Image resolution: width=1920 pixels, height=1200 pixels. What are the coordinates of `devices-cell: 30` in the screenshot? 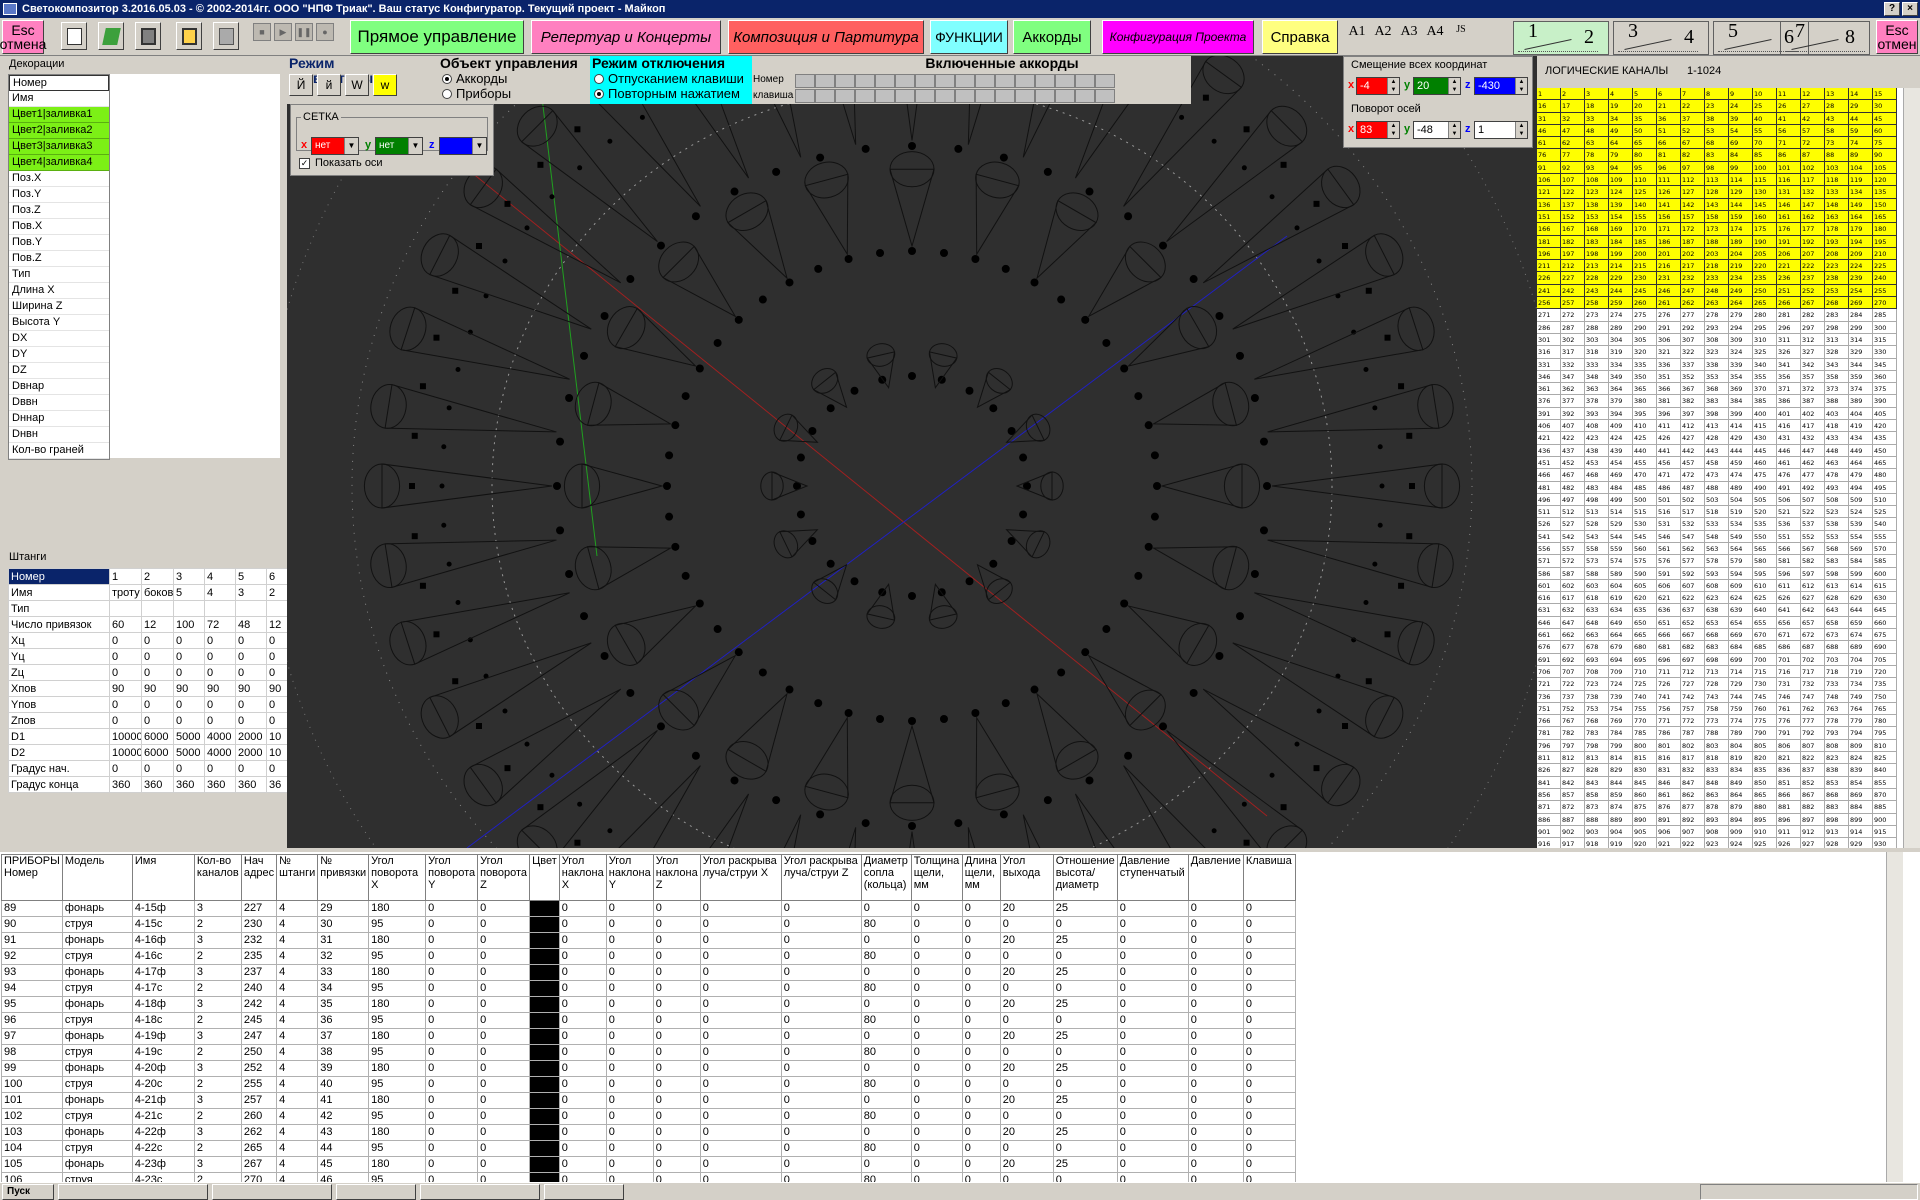 It's located at (343, 924).